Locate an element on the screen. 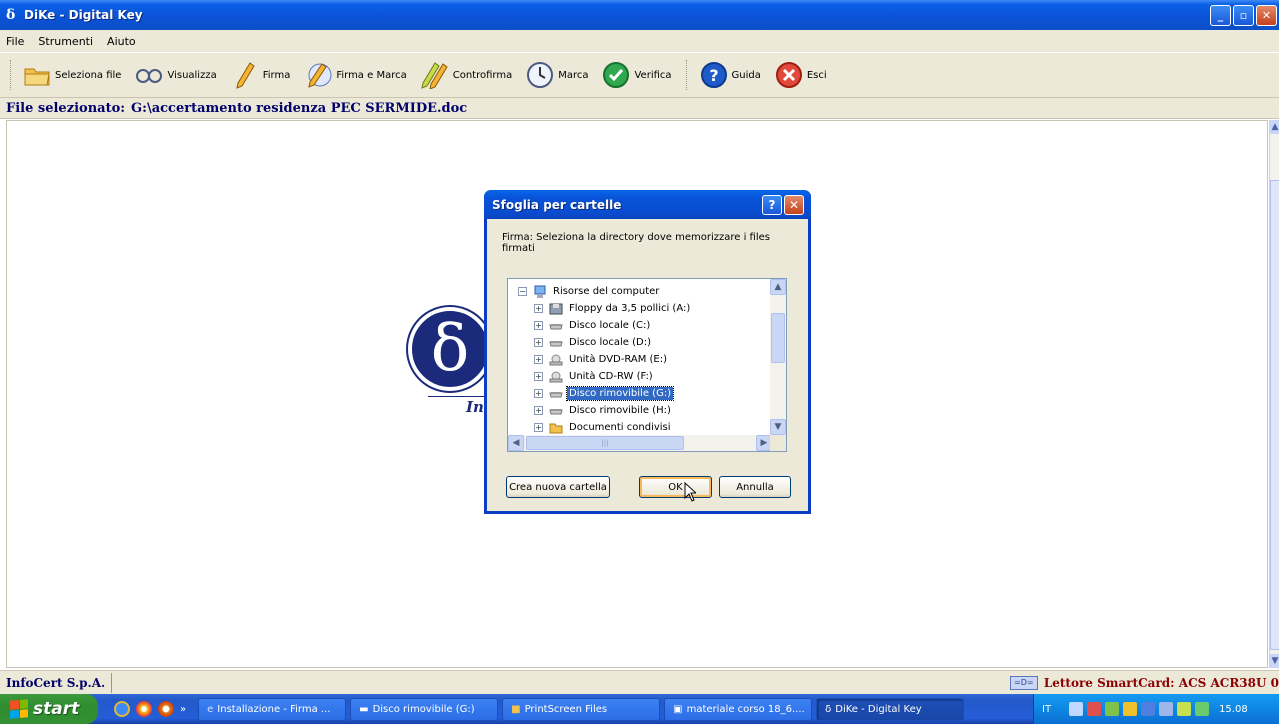 This screenshot has width=1279, height=724. tree-horizontal-scrollbar: ◀ ||| ▶ is located at coordinates (640, 443).